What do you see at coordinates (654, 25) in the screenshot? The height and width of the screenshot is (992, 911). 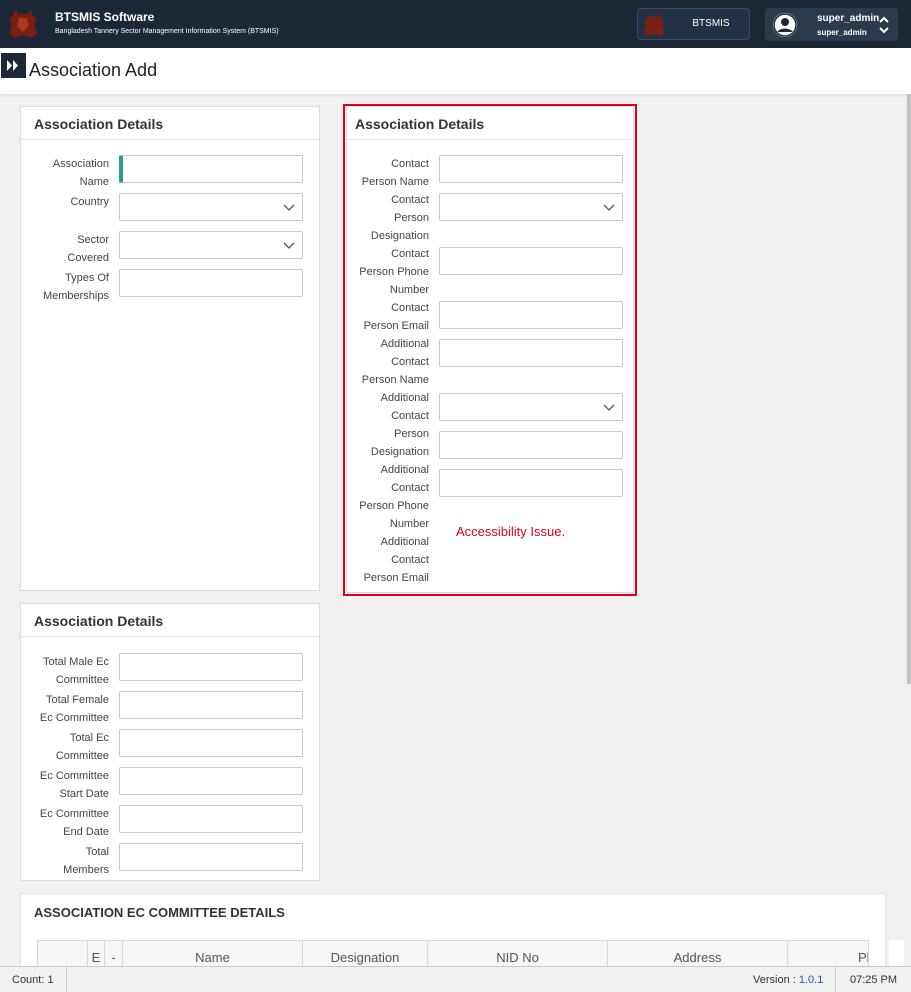 I see `organization-logo-icon` at bounding box center [654, 25].